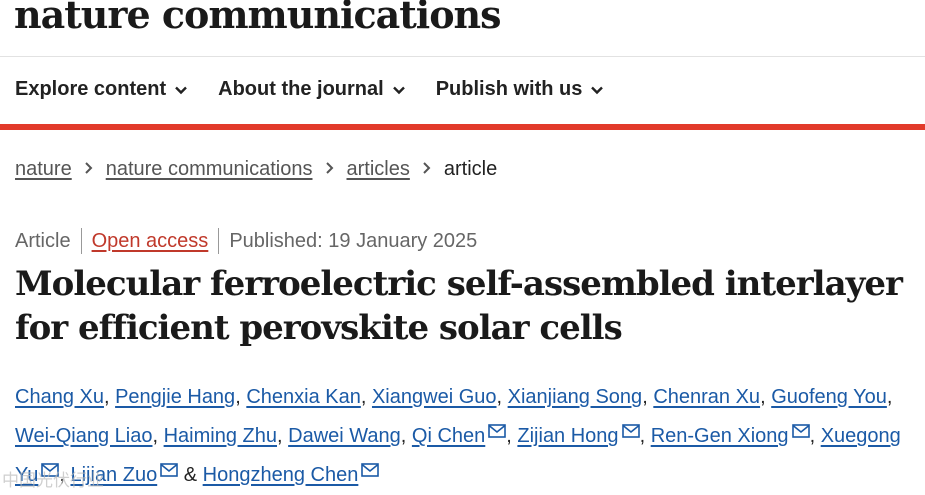 The width and height of the screenshot is (925, 495). Describe the element at coordinates (829, 397) in the screenshot. I see `author-link: Guofeng You` at that location.